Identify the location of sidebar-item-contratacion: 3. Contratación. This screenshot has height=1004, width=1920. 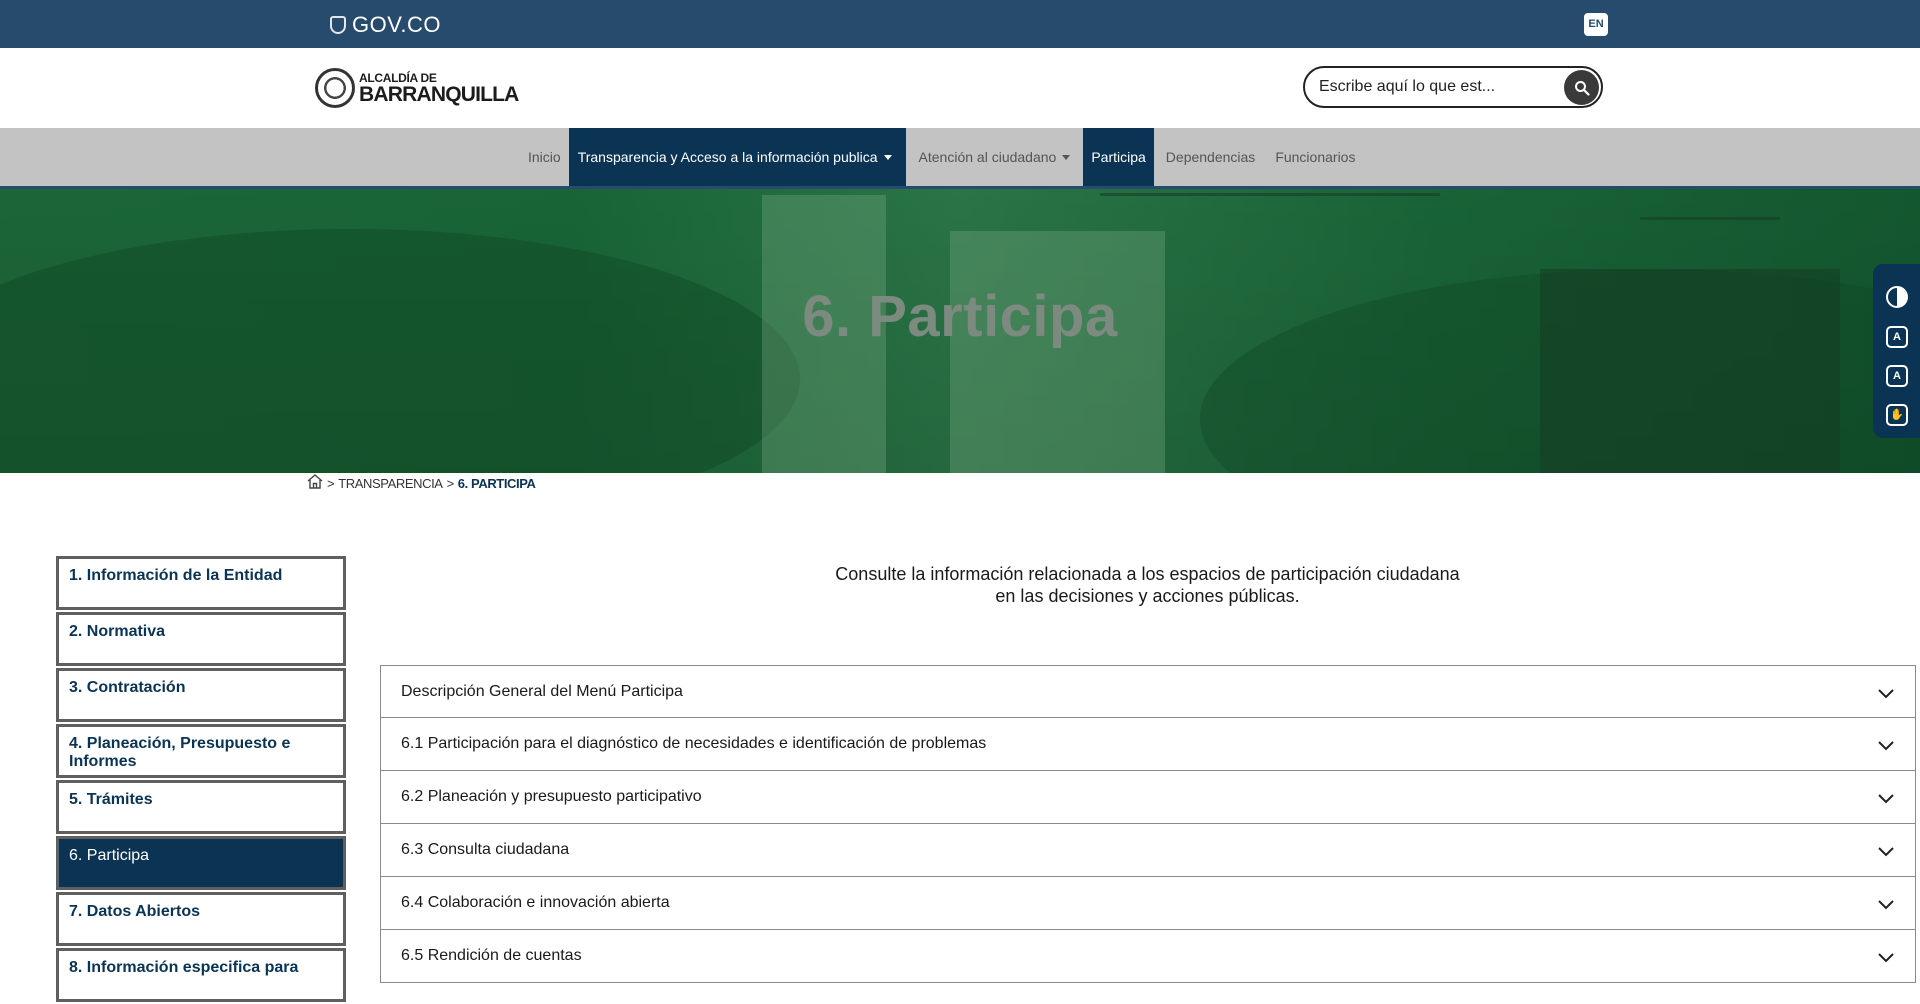
(201, 695).